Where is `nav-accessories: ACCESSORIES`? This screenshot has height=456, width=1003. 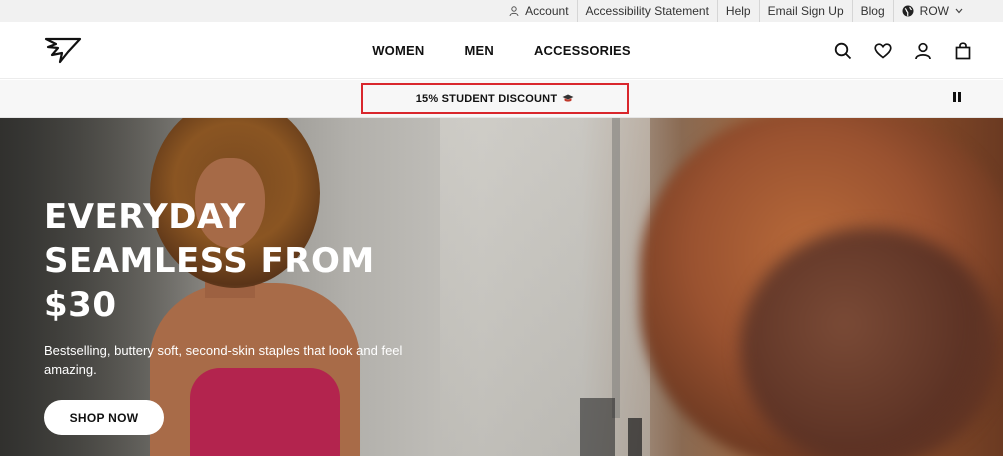
nav-accessories: ACCESSORIES is located at coordinates (582, 50).